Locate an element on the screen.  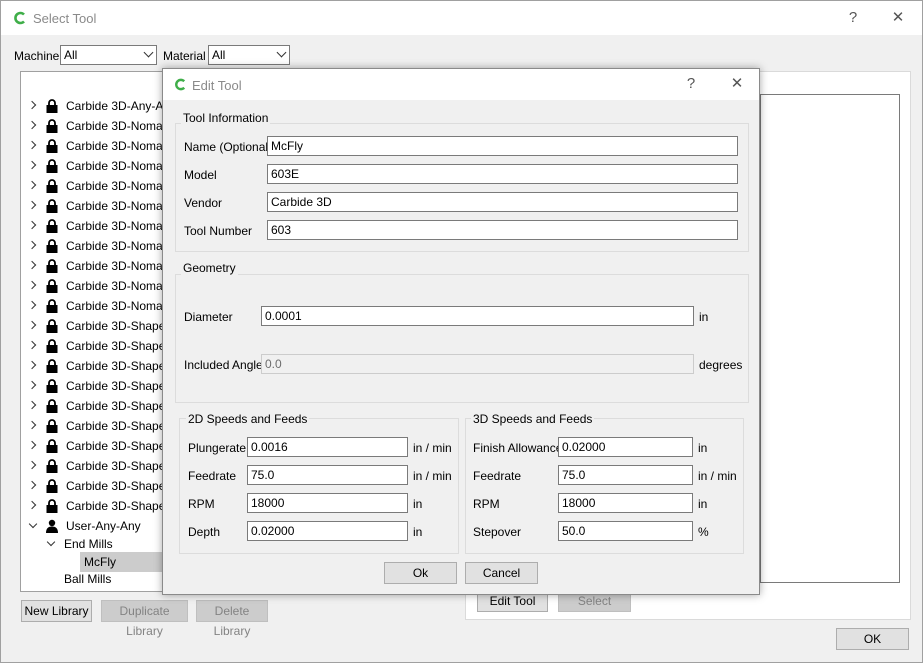
rpm-3d-input: 18000 is located at coordinates (625, 503).